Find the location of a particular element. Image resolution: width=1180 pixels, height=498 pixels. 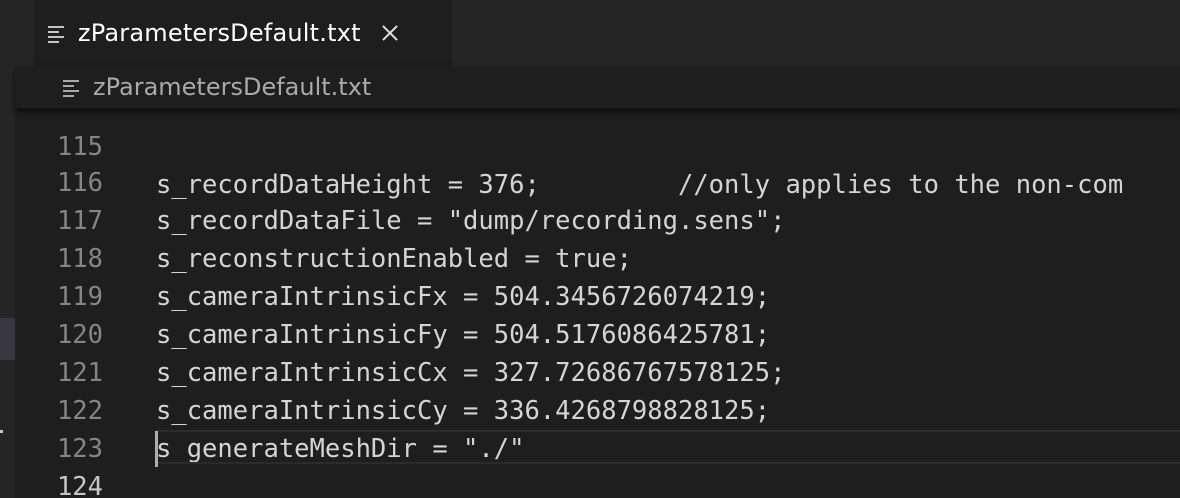

activity-strip is located at coordinates (7, 249).